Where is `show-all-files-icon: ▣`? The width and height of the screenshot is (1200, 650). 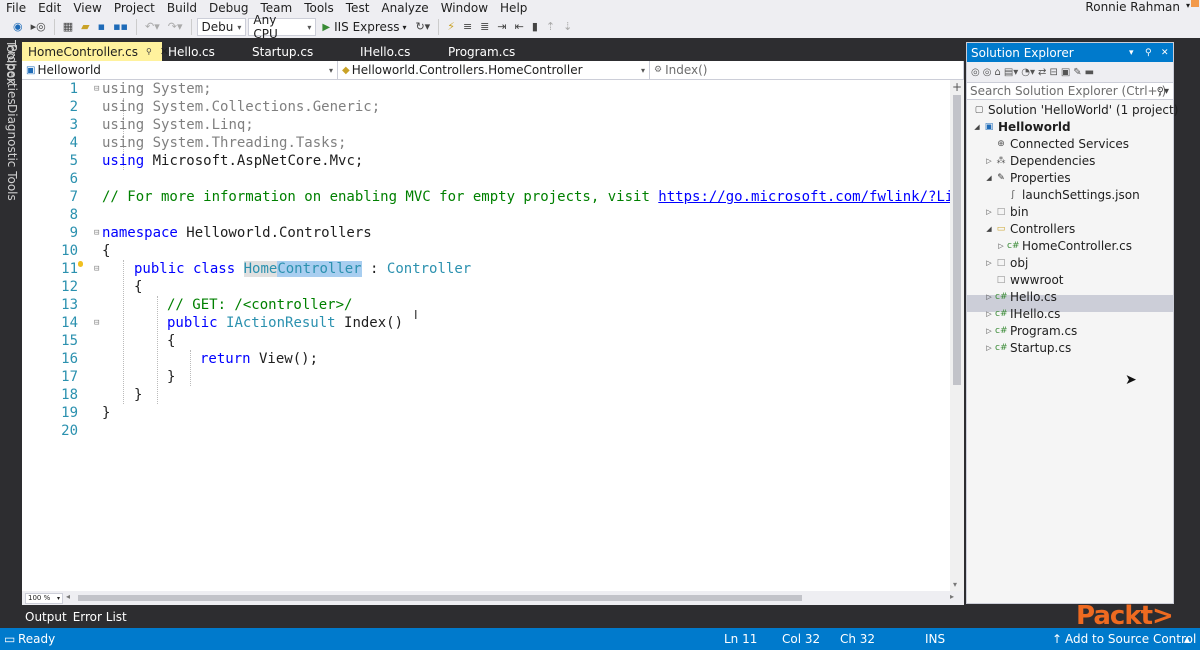 show-all-files-icon: ▣ is located at coordinates (1065, 72).